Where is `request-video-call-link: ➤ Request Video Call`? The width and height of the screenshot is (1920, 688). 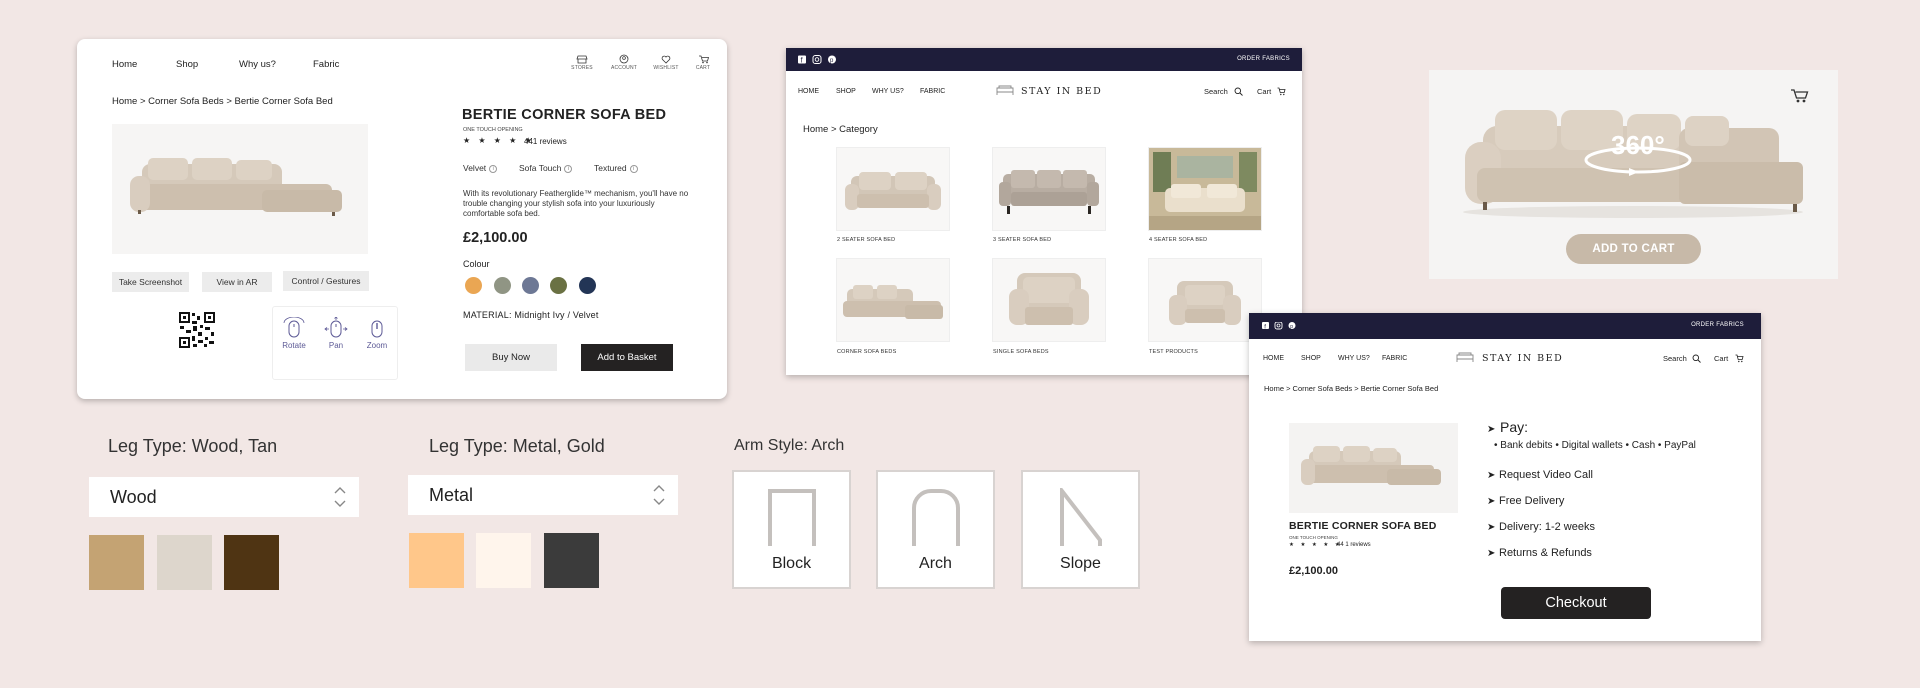 request-video-call-link: ➤ Request Video Call is located at coordinates (1540, 475).